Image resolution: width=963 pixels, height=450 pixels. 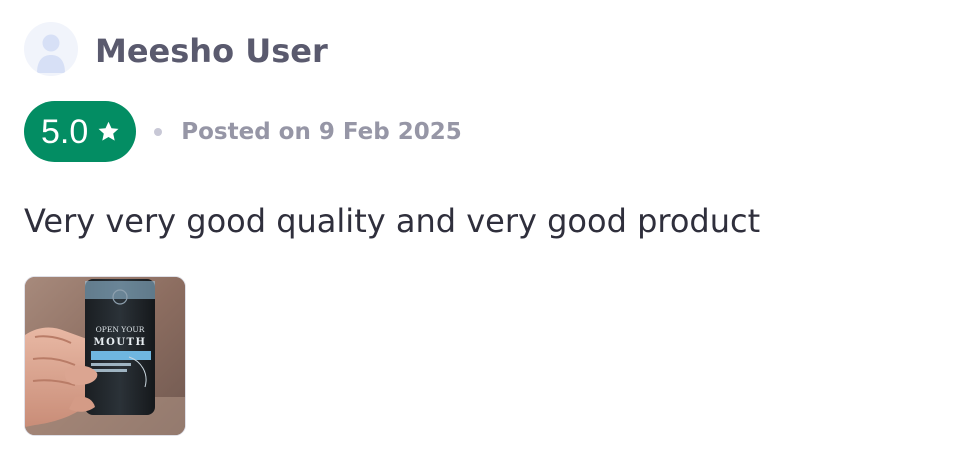 I want to click on review-photo-thumbnail: OPEN YOUR MOUTH, so click(x=105, y=356).